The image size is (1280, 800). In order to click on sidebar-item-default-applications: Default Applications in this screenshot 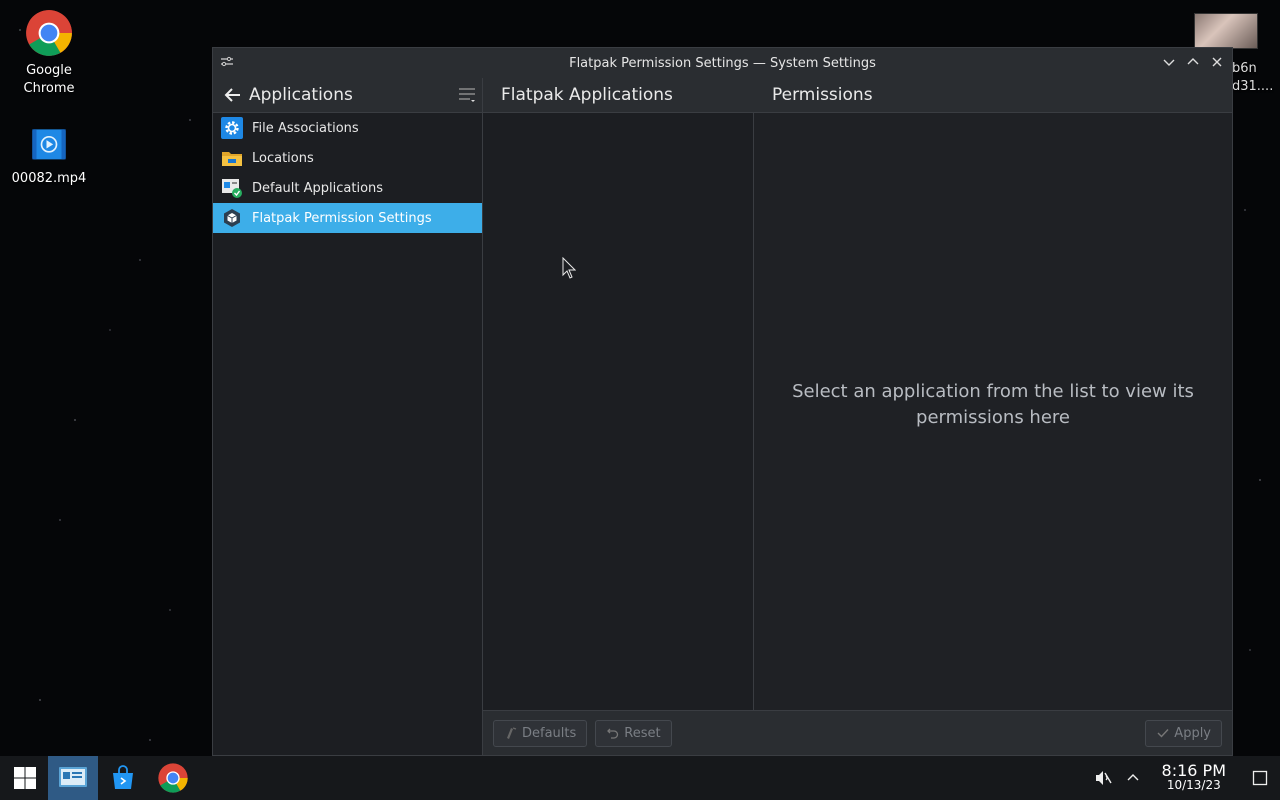, I will do `click(347, 188)`.